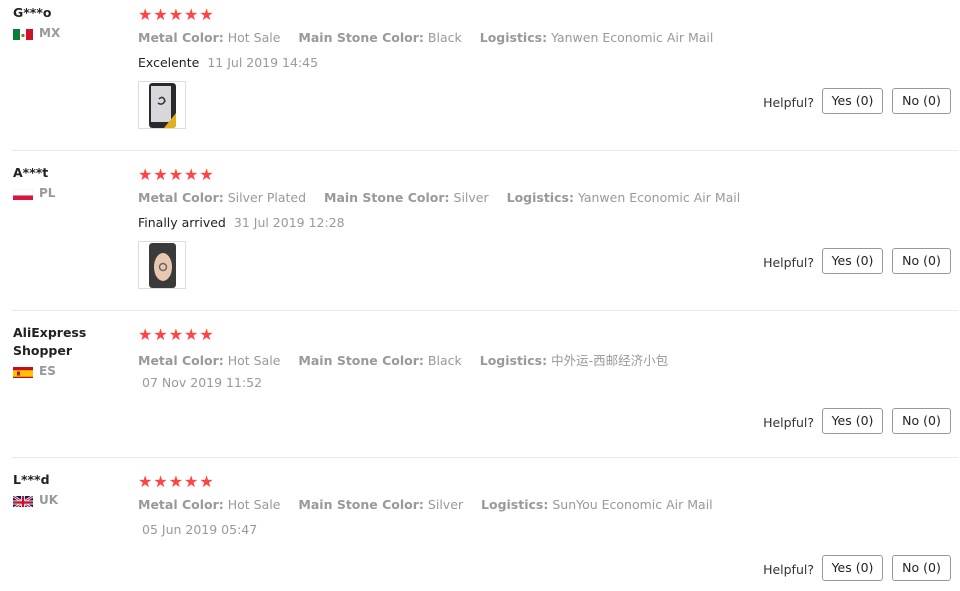  Describe the element at coordinates (68, 22) in the screenshot. I see `reviewer-info: G***o MX` at that location.